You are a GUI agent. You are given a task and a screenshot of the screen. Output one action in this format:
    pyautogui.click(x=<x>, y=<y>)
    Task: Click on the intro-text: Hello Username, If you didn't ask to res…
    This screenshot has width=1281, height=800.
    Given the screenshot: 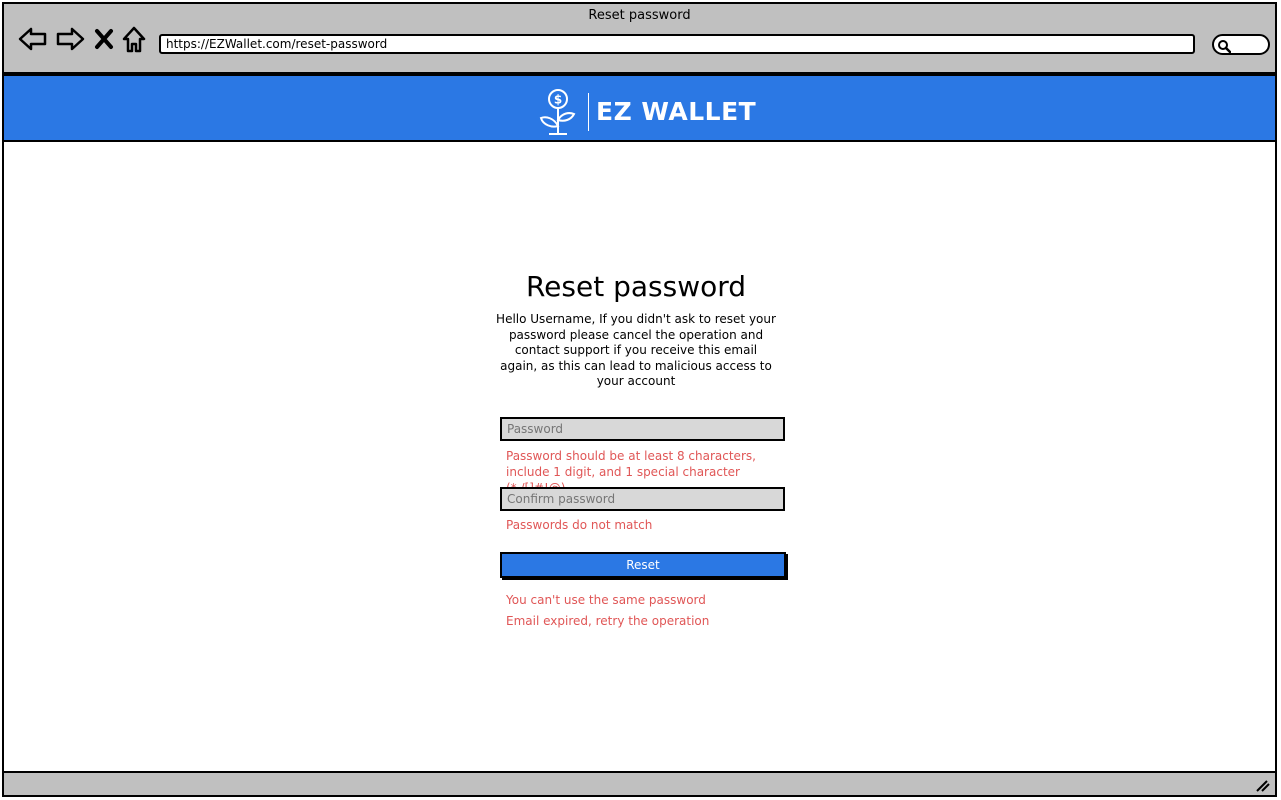 What is the action you would take?
    pyautogui.click(x=636, y=350)
    